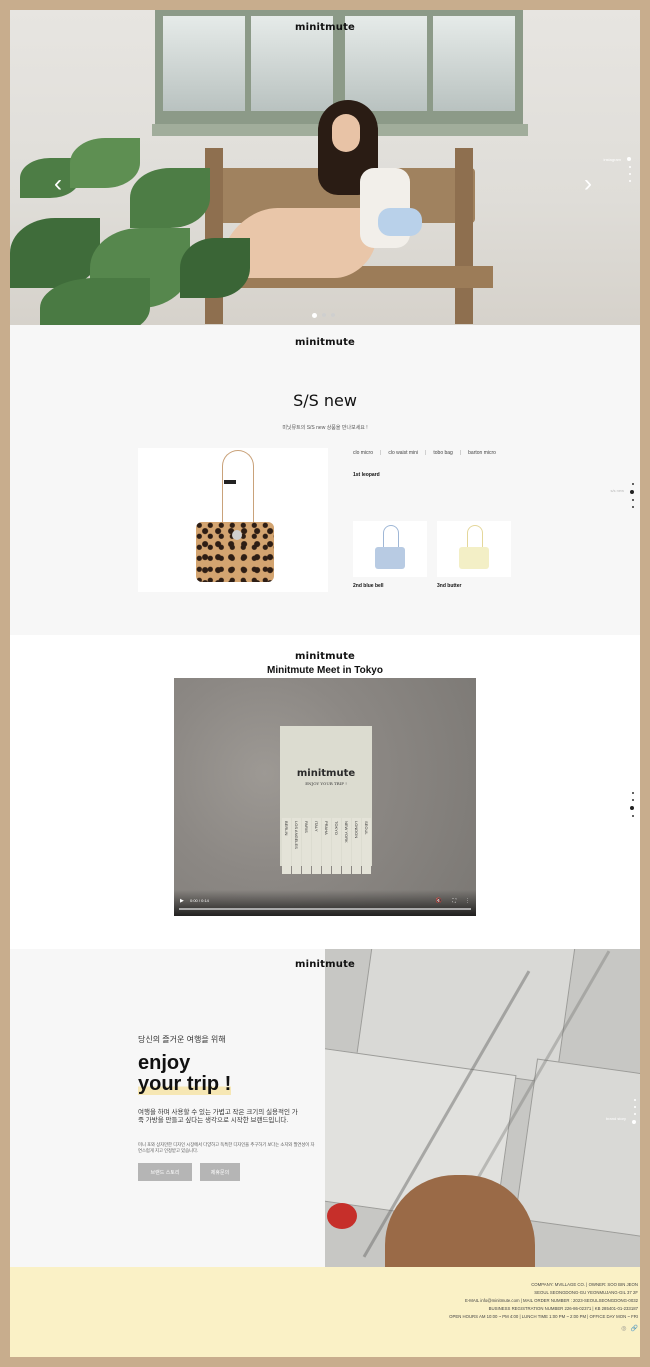 This screenshot has height=1367, width=650. I want to click on section-nav-label: s/s new, so click(617, 490).